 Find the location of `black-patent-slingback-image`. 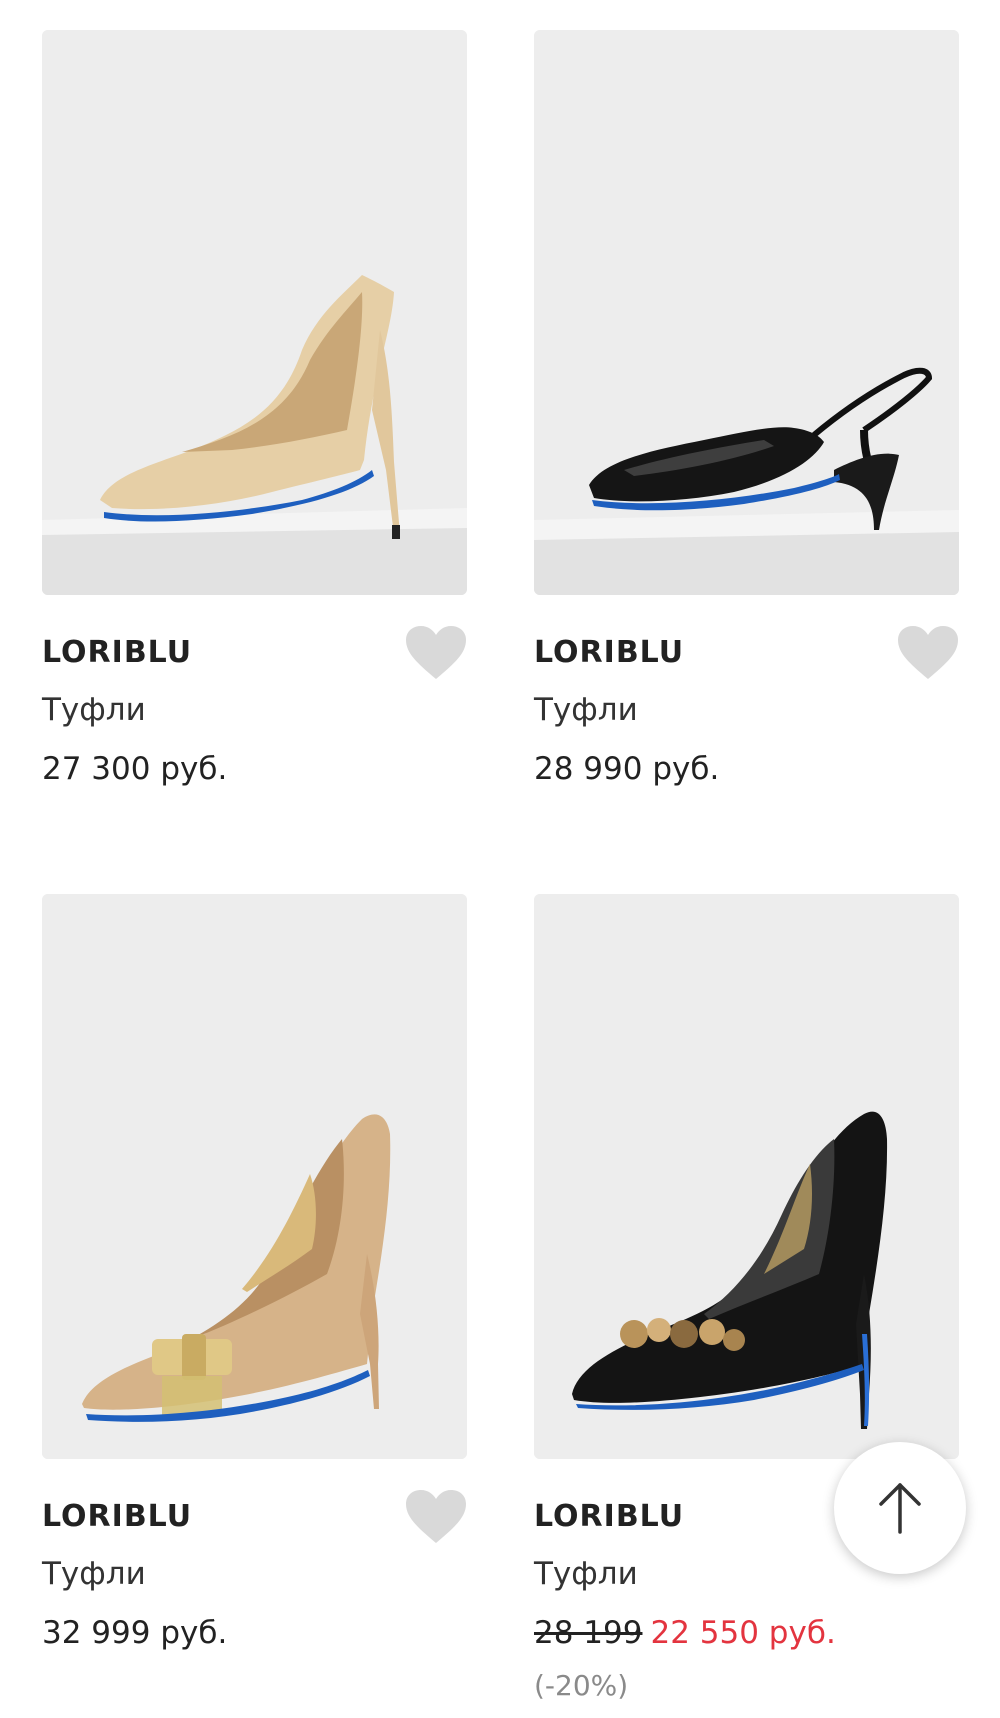

black-patent-slingback-image is located at coordinates (746, 312).